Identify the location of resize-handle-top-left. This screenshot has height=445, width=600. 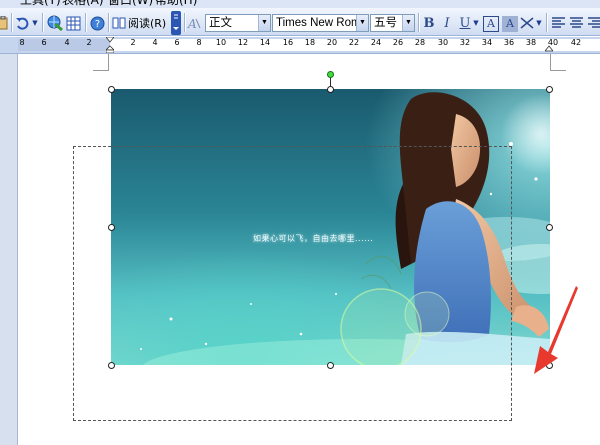
(111, 89).